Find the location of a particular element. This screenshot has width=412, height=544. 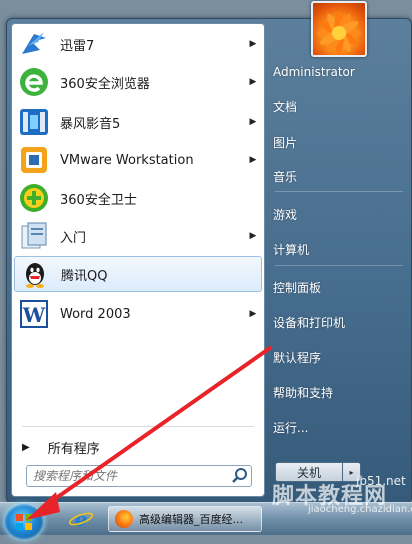

svg-text: W is located at coordinates (34, 315).